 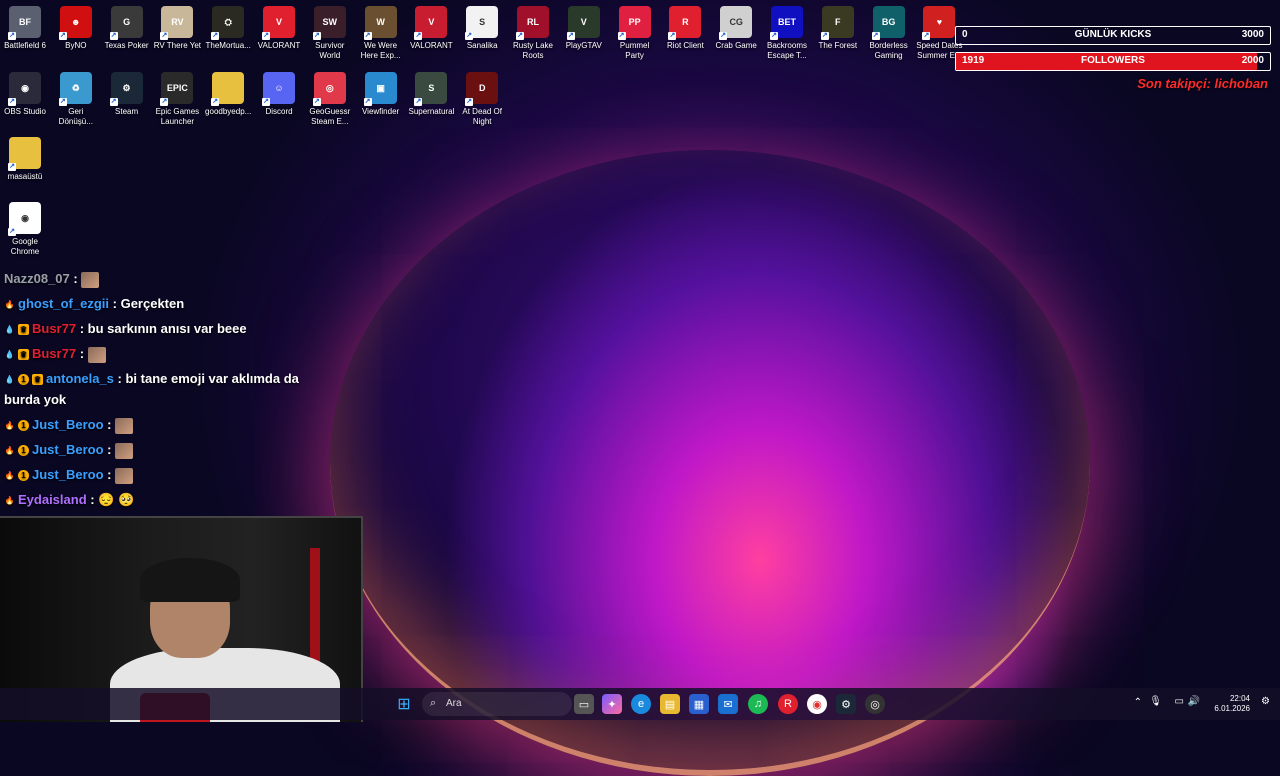 What do you see at coordinates (25, 159) in the screenshot?
I see `desktop-icon-masa-st: masaüstü` at bounding box center [25, 159].